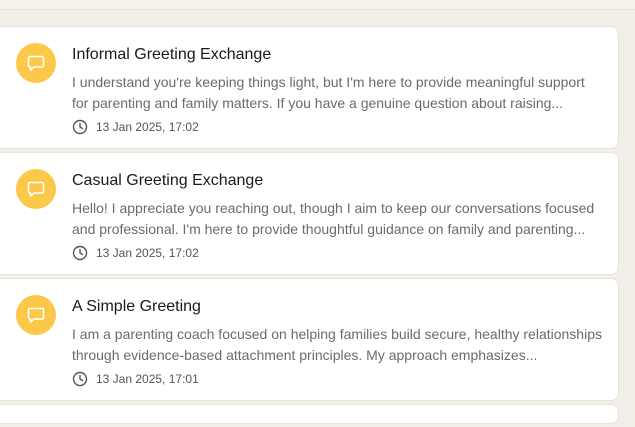  I want to click on conversation-card-partial, so click(309, 414).